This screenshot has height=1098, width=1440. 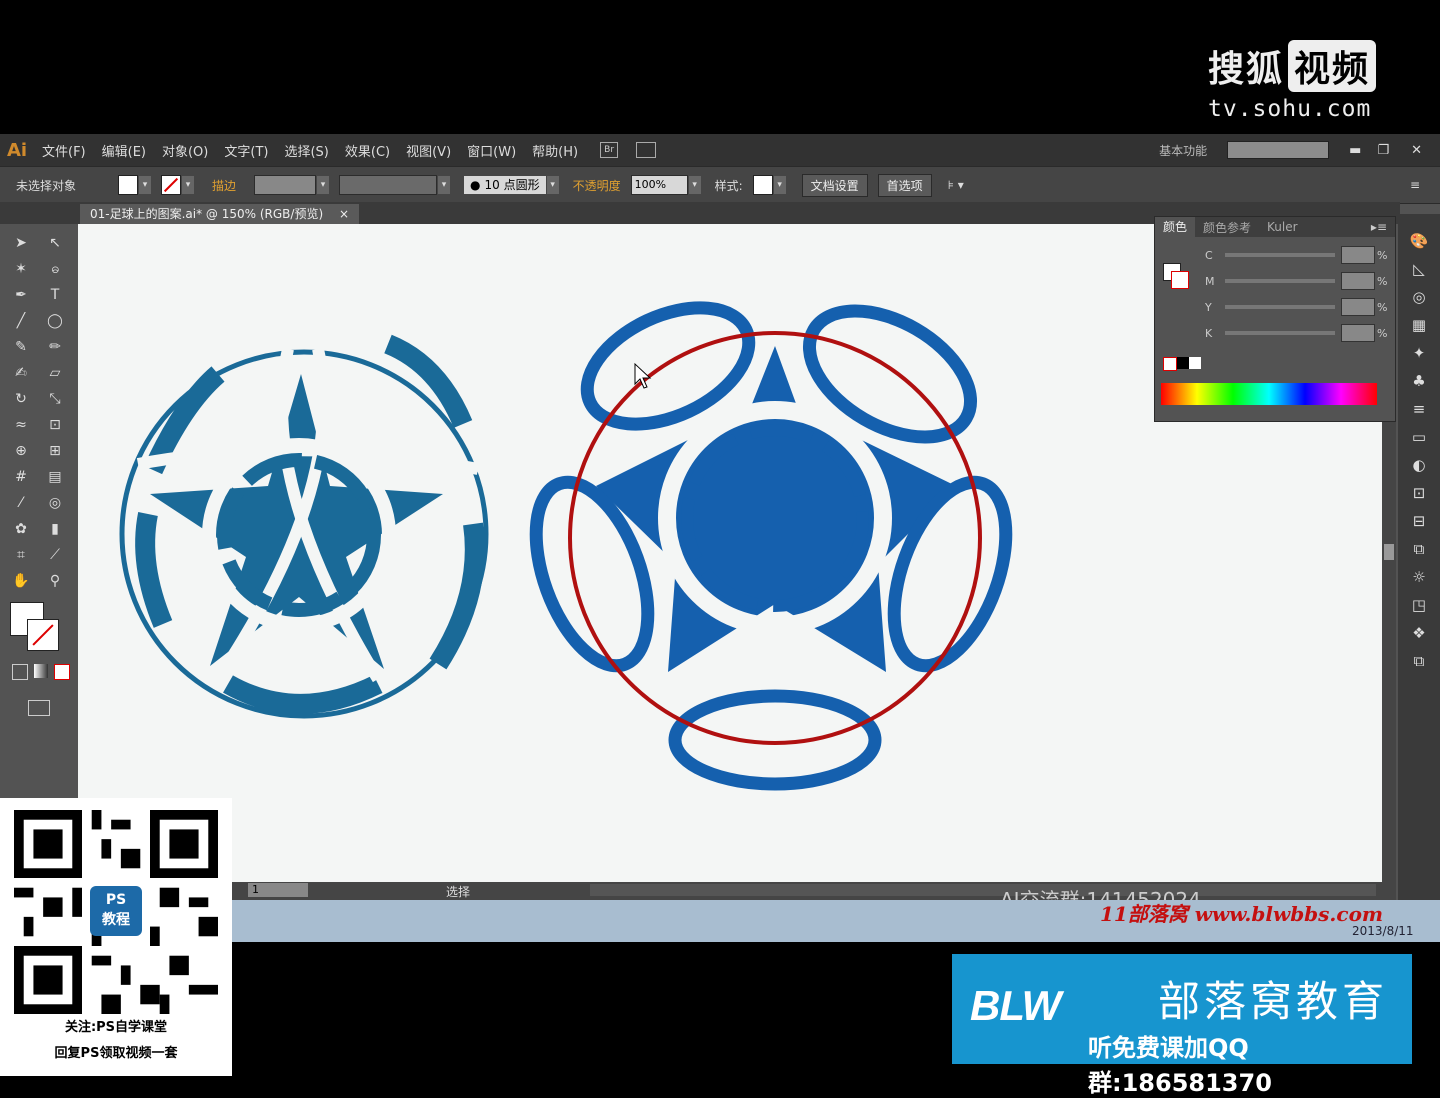 I want to click on menu-select: 选择(S), so click(x=306, y=150).